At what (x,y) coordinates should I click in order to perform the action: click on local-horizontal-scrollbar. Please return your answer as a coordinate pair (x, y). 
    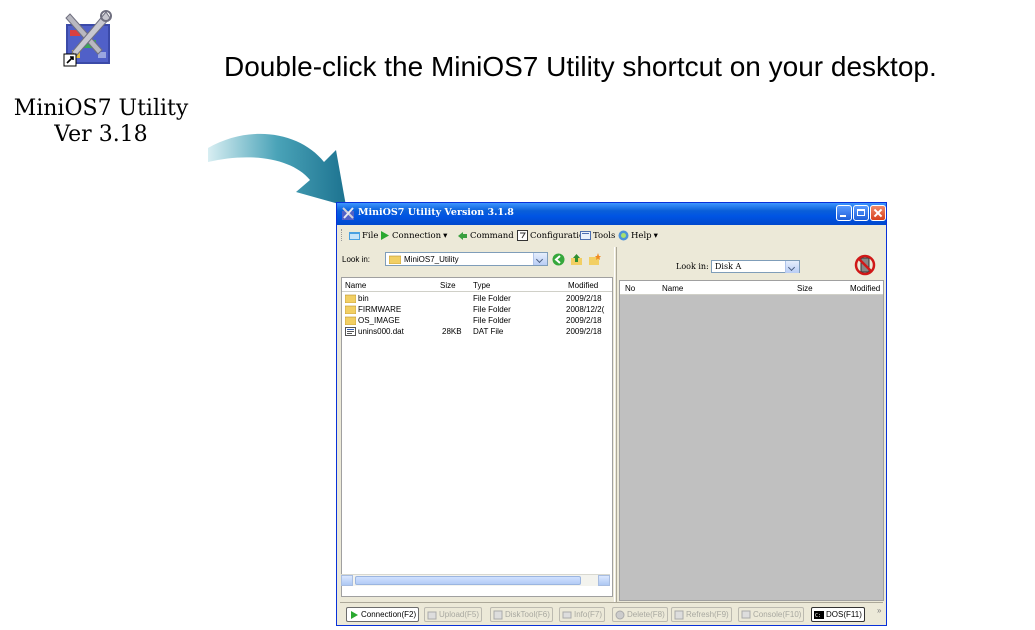
    Looking at the image, I should click on (475, 580).